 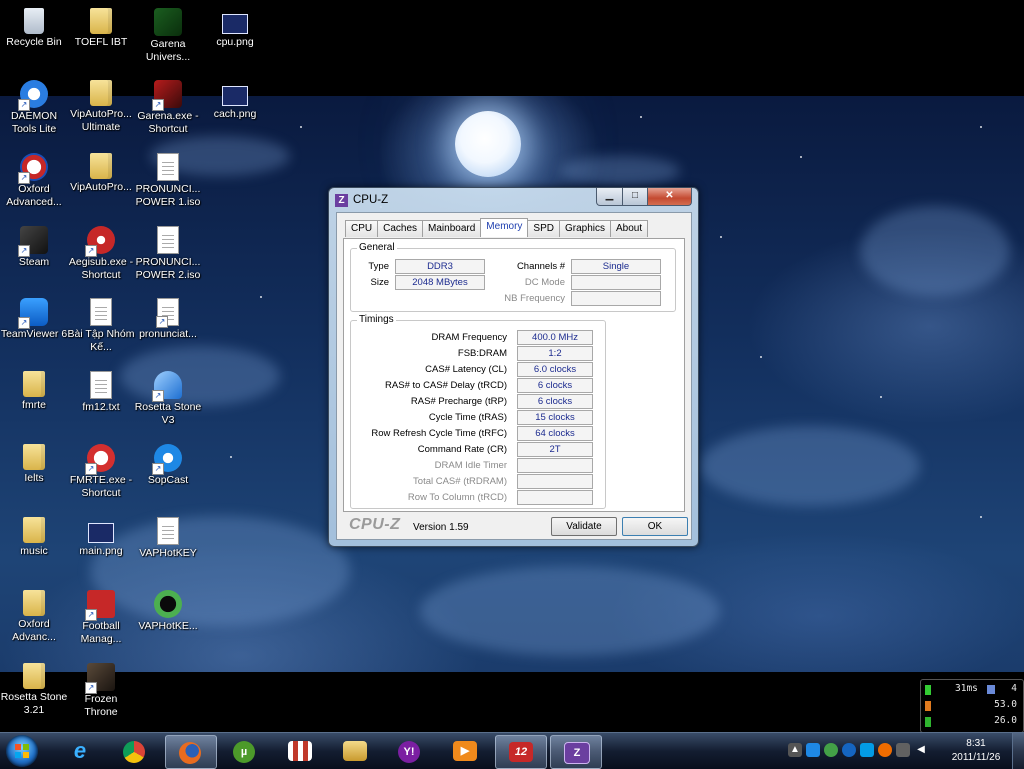 I want to click on desktop-icon-cach-png: cach.png, so click(x=235, y=100).